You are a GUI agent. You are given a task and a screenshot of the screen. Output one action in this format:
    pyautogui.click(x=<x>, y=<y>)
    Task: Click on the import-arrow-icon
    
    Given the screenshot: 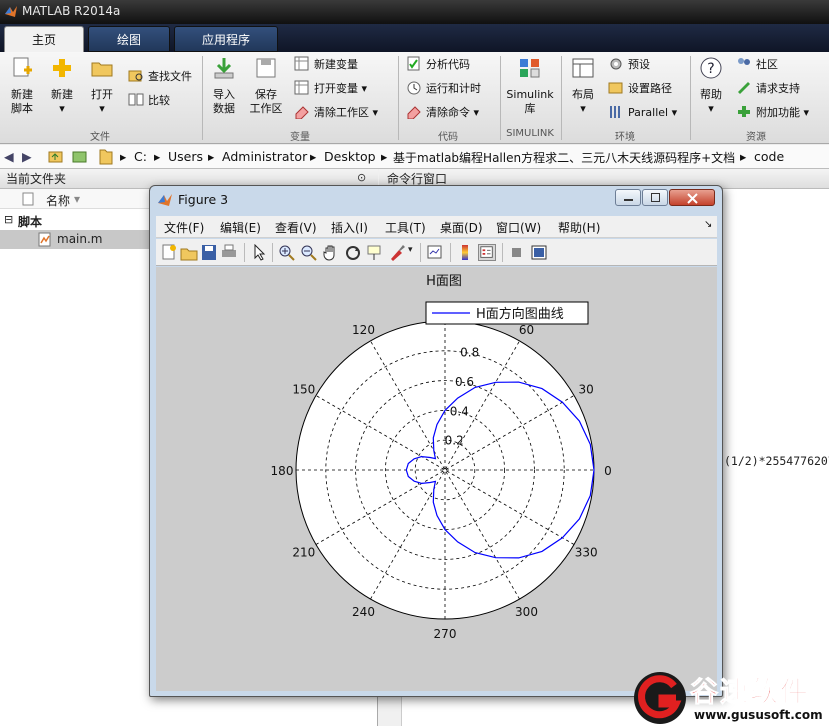 What is the action you would take?
    pyautogui.click(x=224, y=68)
    